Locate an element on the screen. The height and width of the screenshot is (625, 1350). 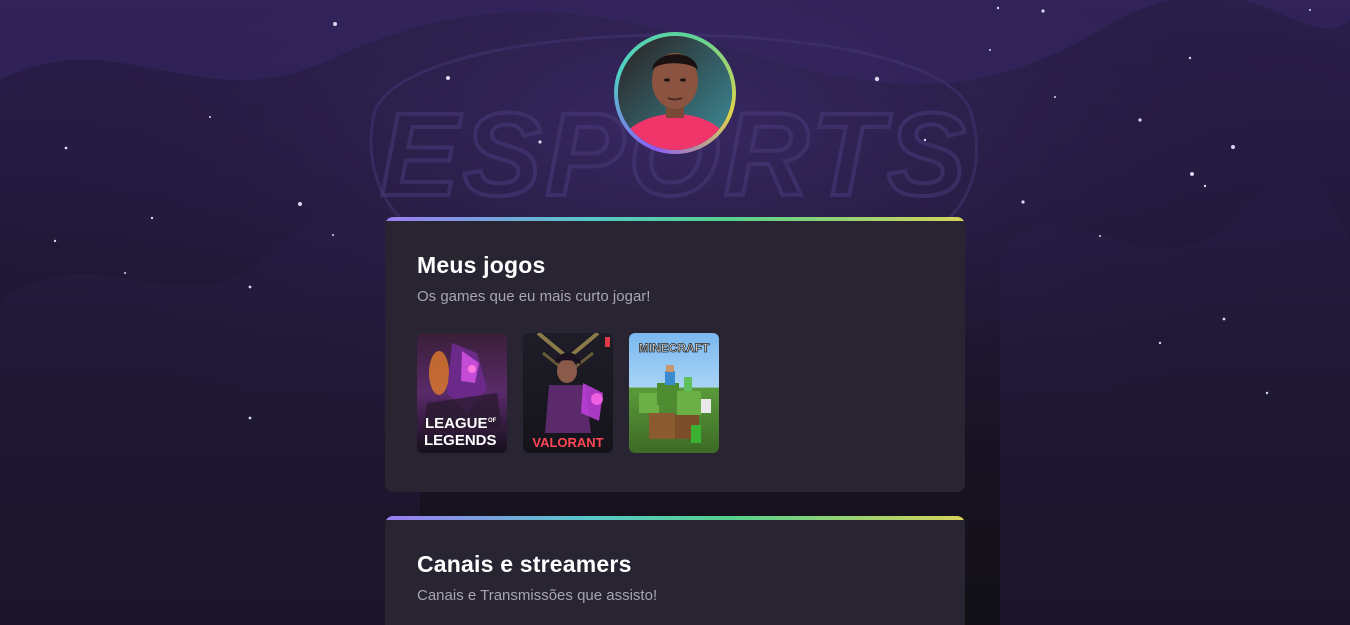
valorant-cover: VALORANT is located at coordinates (568, 393).